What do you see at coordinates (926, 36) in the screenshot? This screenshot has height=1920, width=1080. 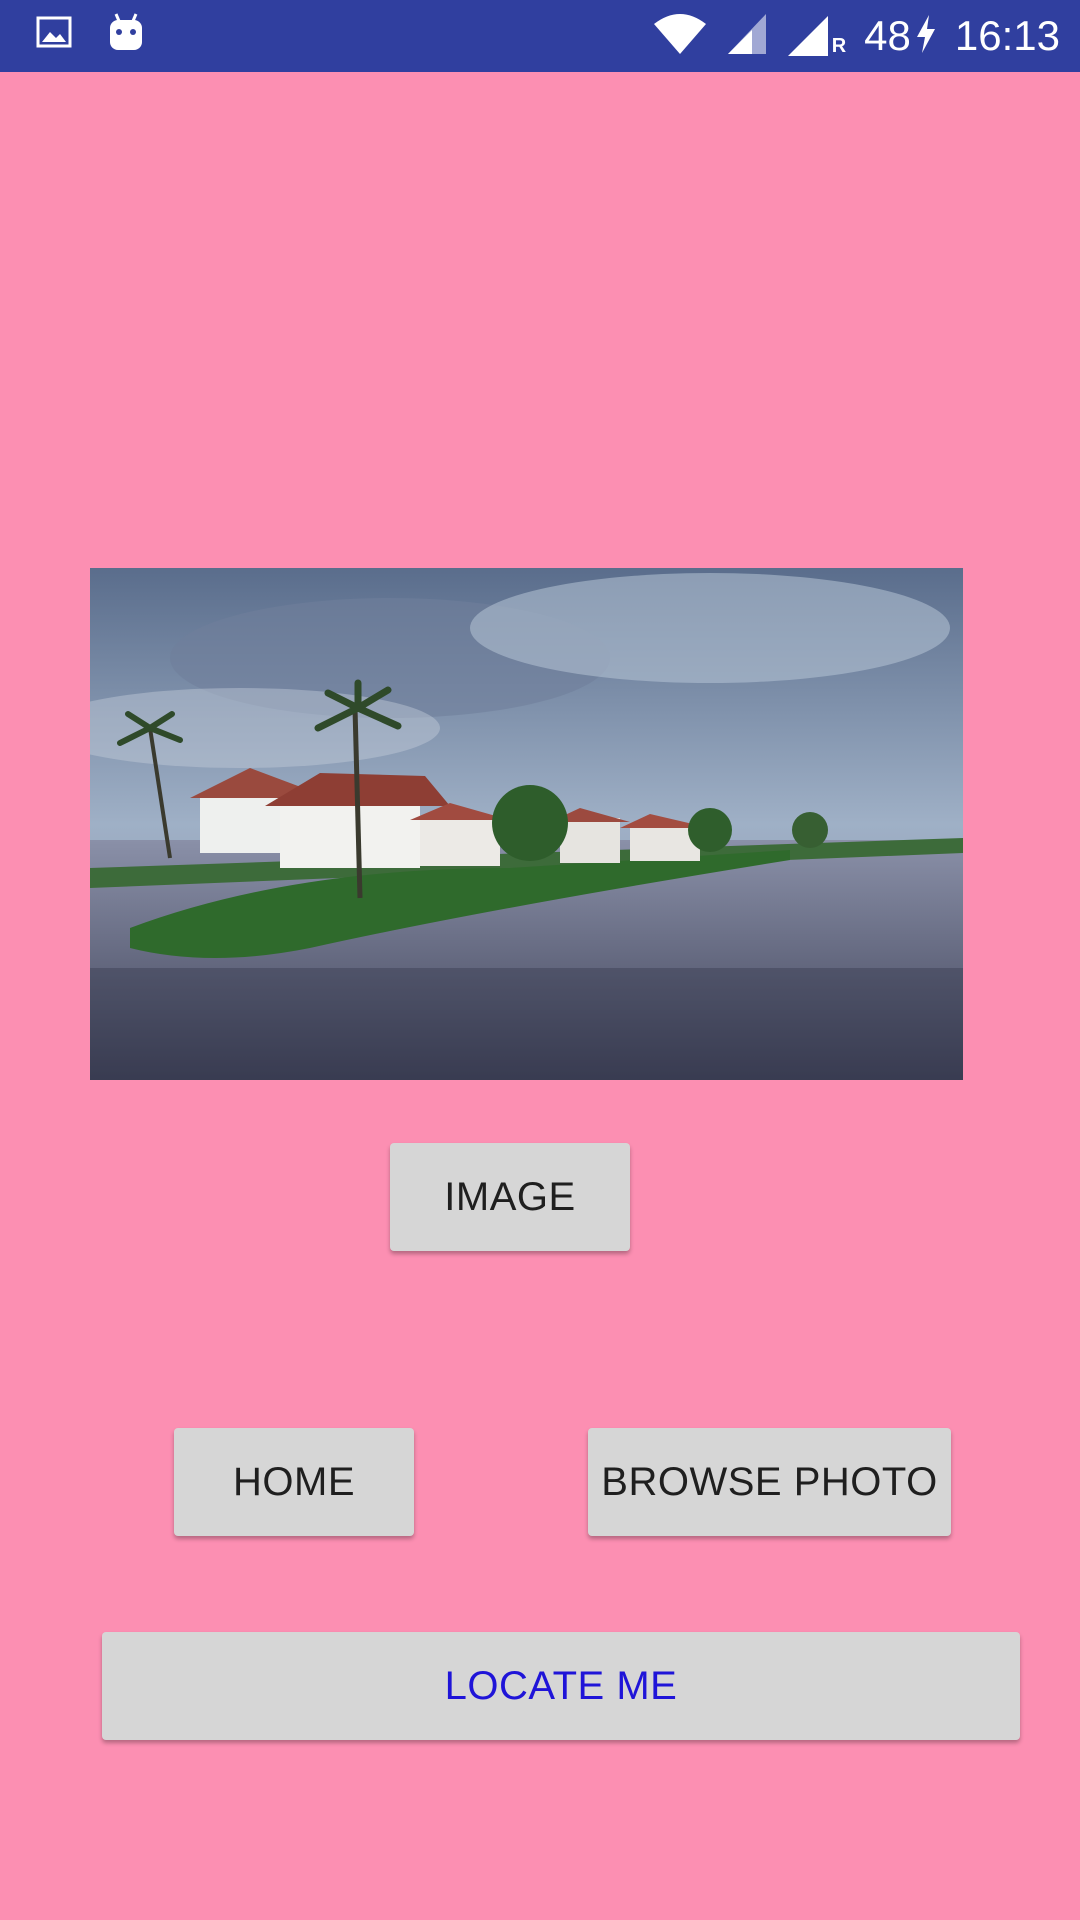 I see `charging-icon` at bounding box center [926, 36].